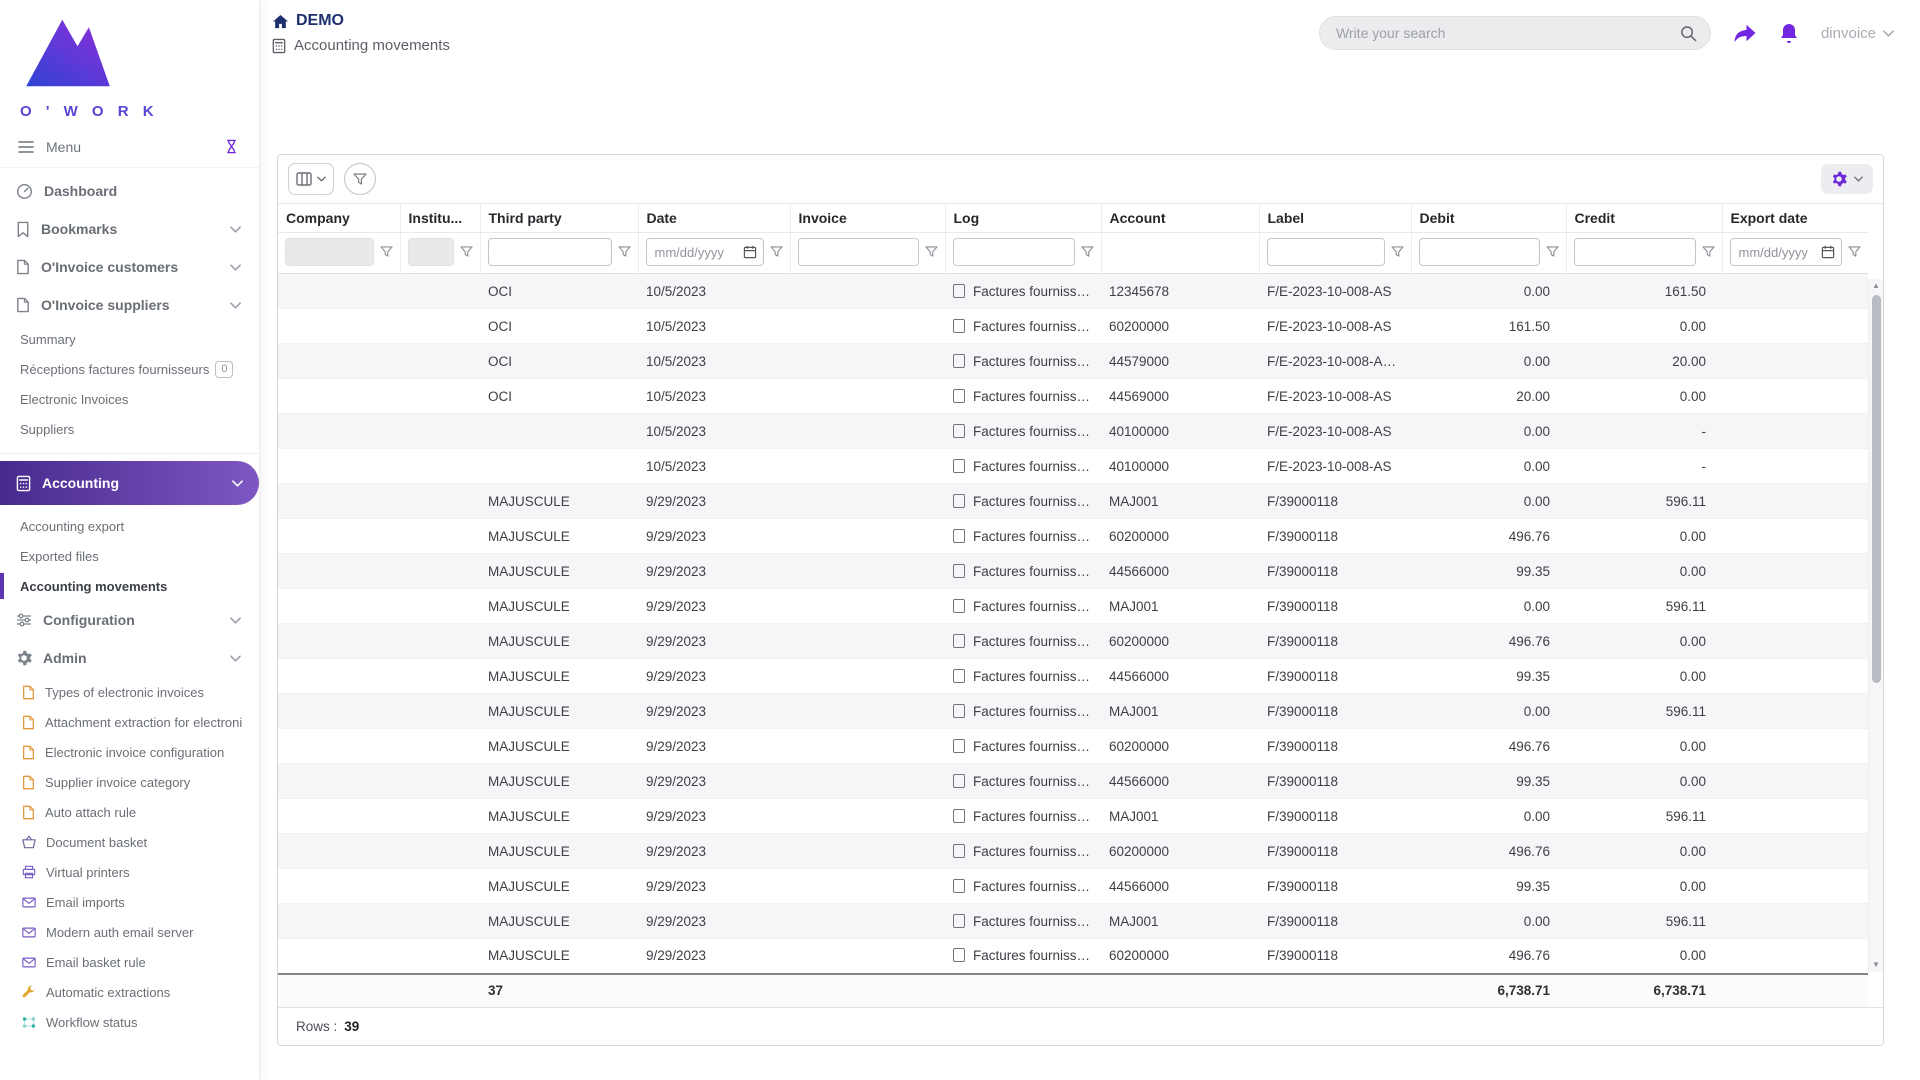 This screenshot has height=1080, width=1920. I want to click on sidebar-item-configuration: Configuration, so click(129, 620).